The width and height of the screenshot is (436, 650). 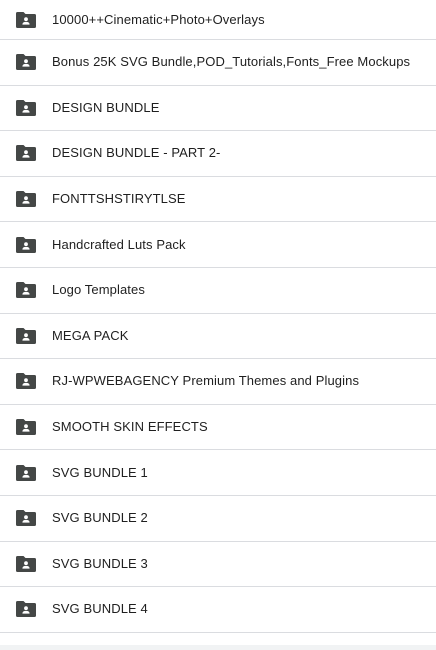 I want to click on folder-name: MEGA PACK, so click(x=90, y=335).